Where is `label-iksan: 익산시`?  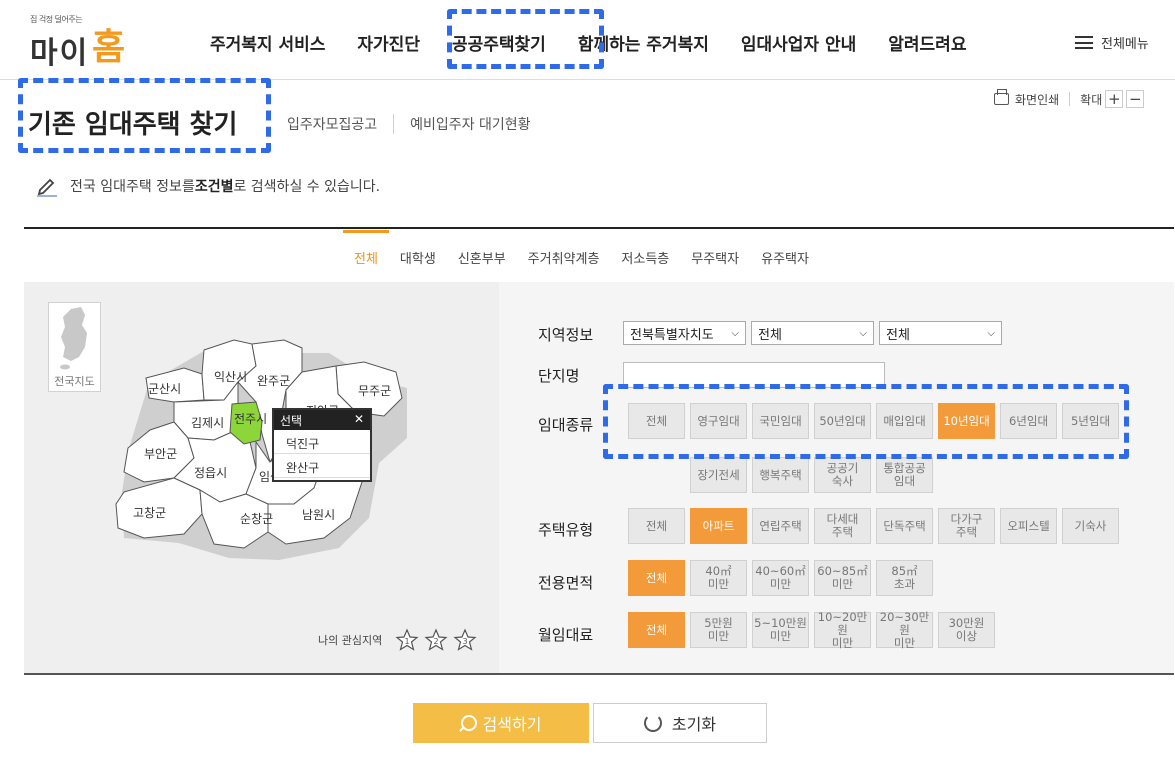 label-iksan: 익산시 is located at coordinates (231, 377).